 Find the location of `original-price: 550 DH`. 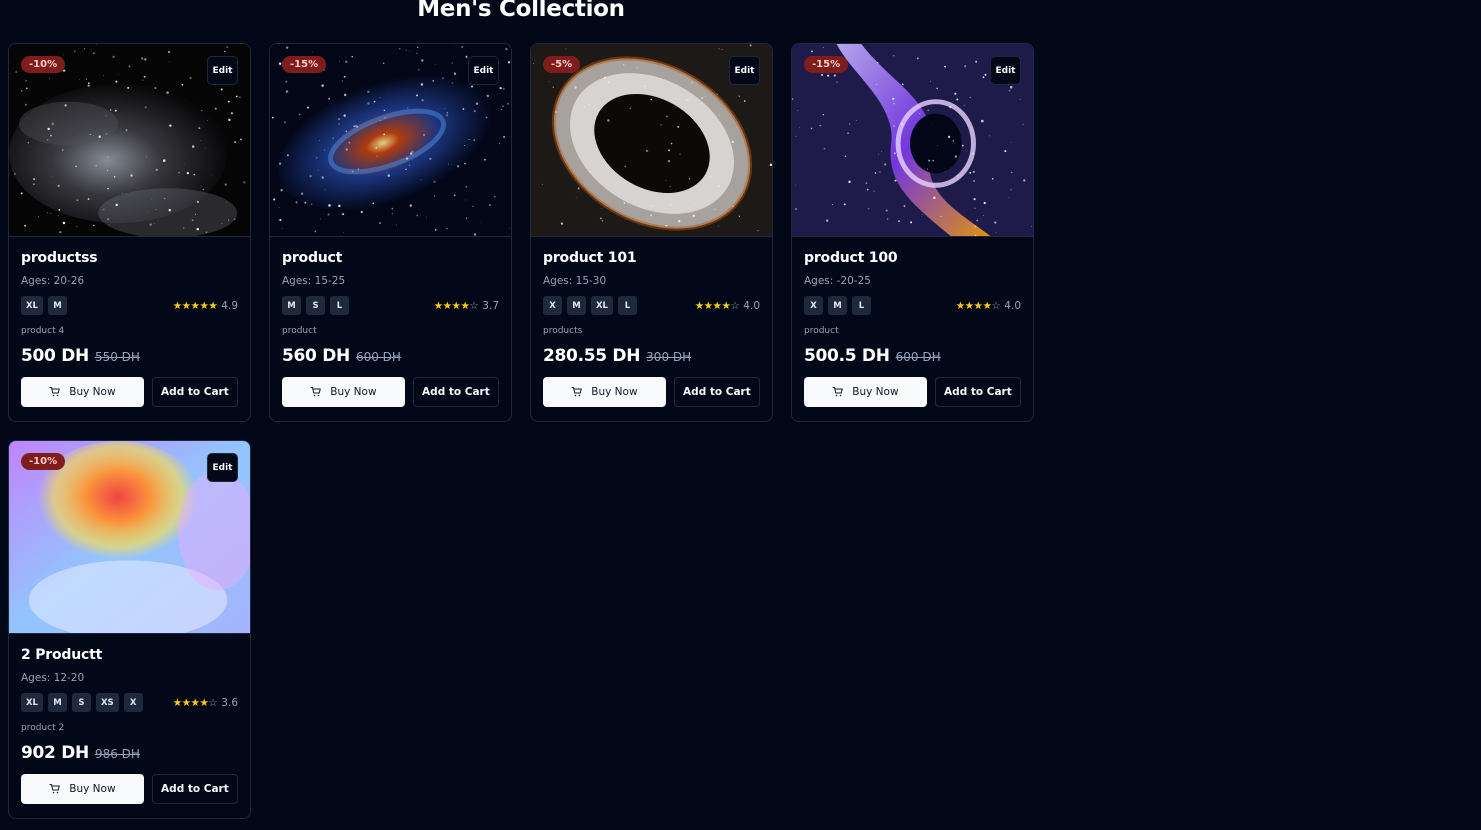

original-price: 550 DH is located at coordinates (117, 357).